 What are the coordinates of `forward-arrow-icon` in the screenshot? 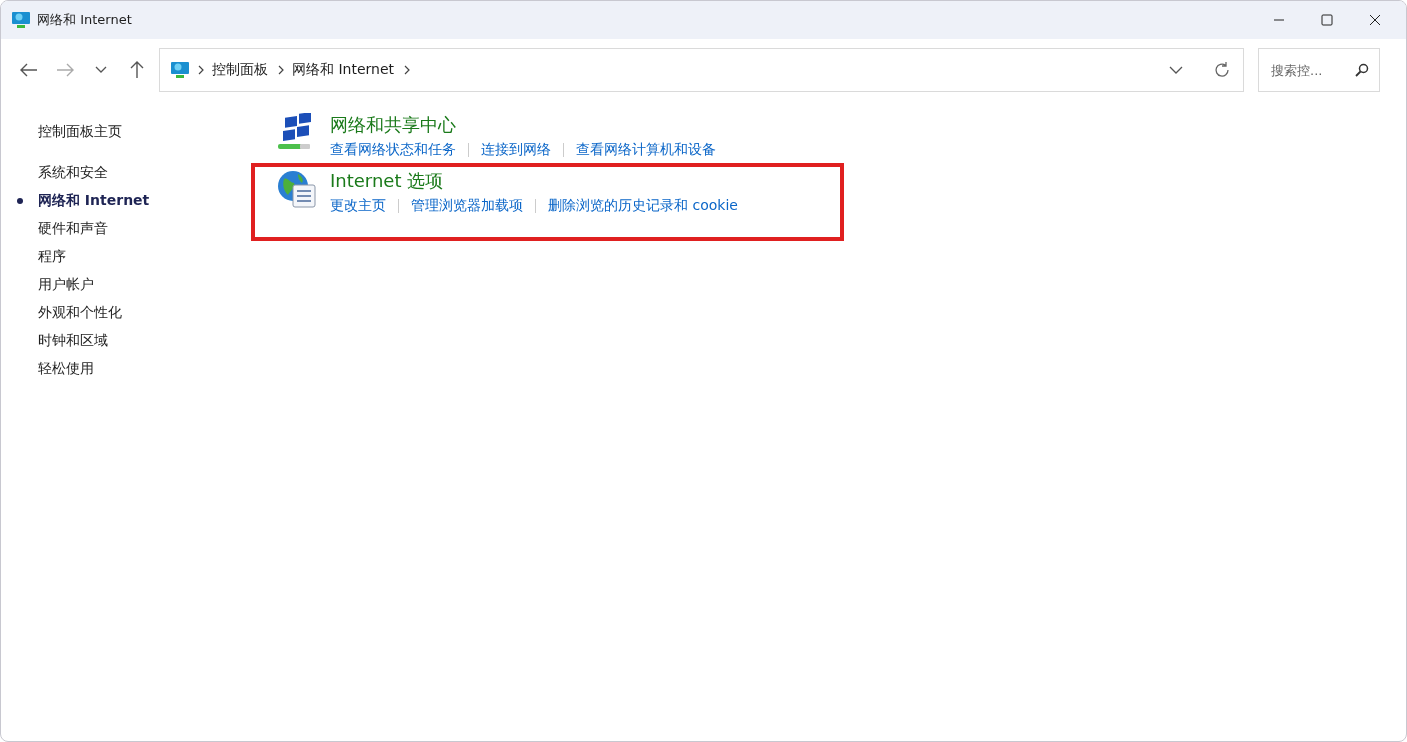 It's located at (65, 70).